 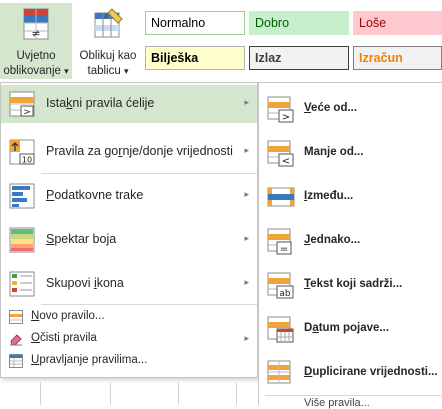 What do you see at coordinates (22, 152) in the screenshot?
I see `top-bottom-rules-icon: 10` at bounding box center [22, 152].